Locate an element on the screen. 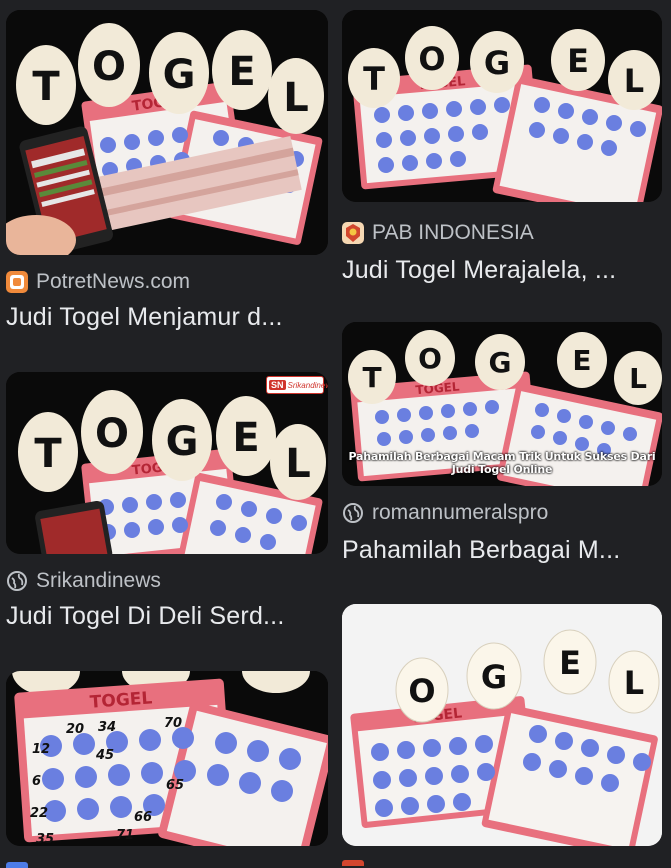 The height and width of the screenshot is (868, 671). svg-text: 22 is located at coordinates (39, 813).